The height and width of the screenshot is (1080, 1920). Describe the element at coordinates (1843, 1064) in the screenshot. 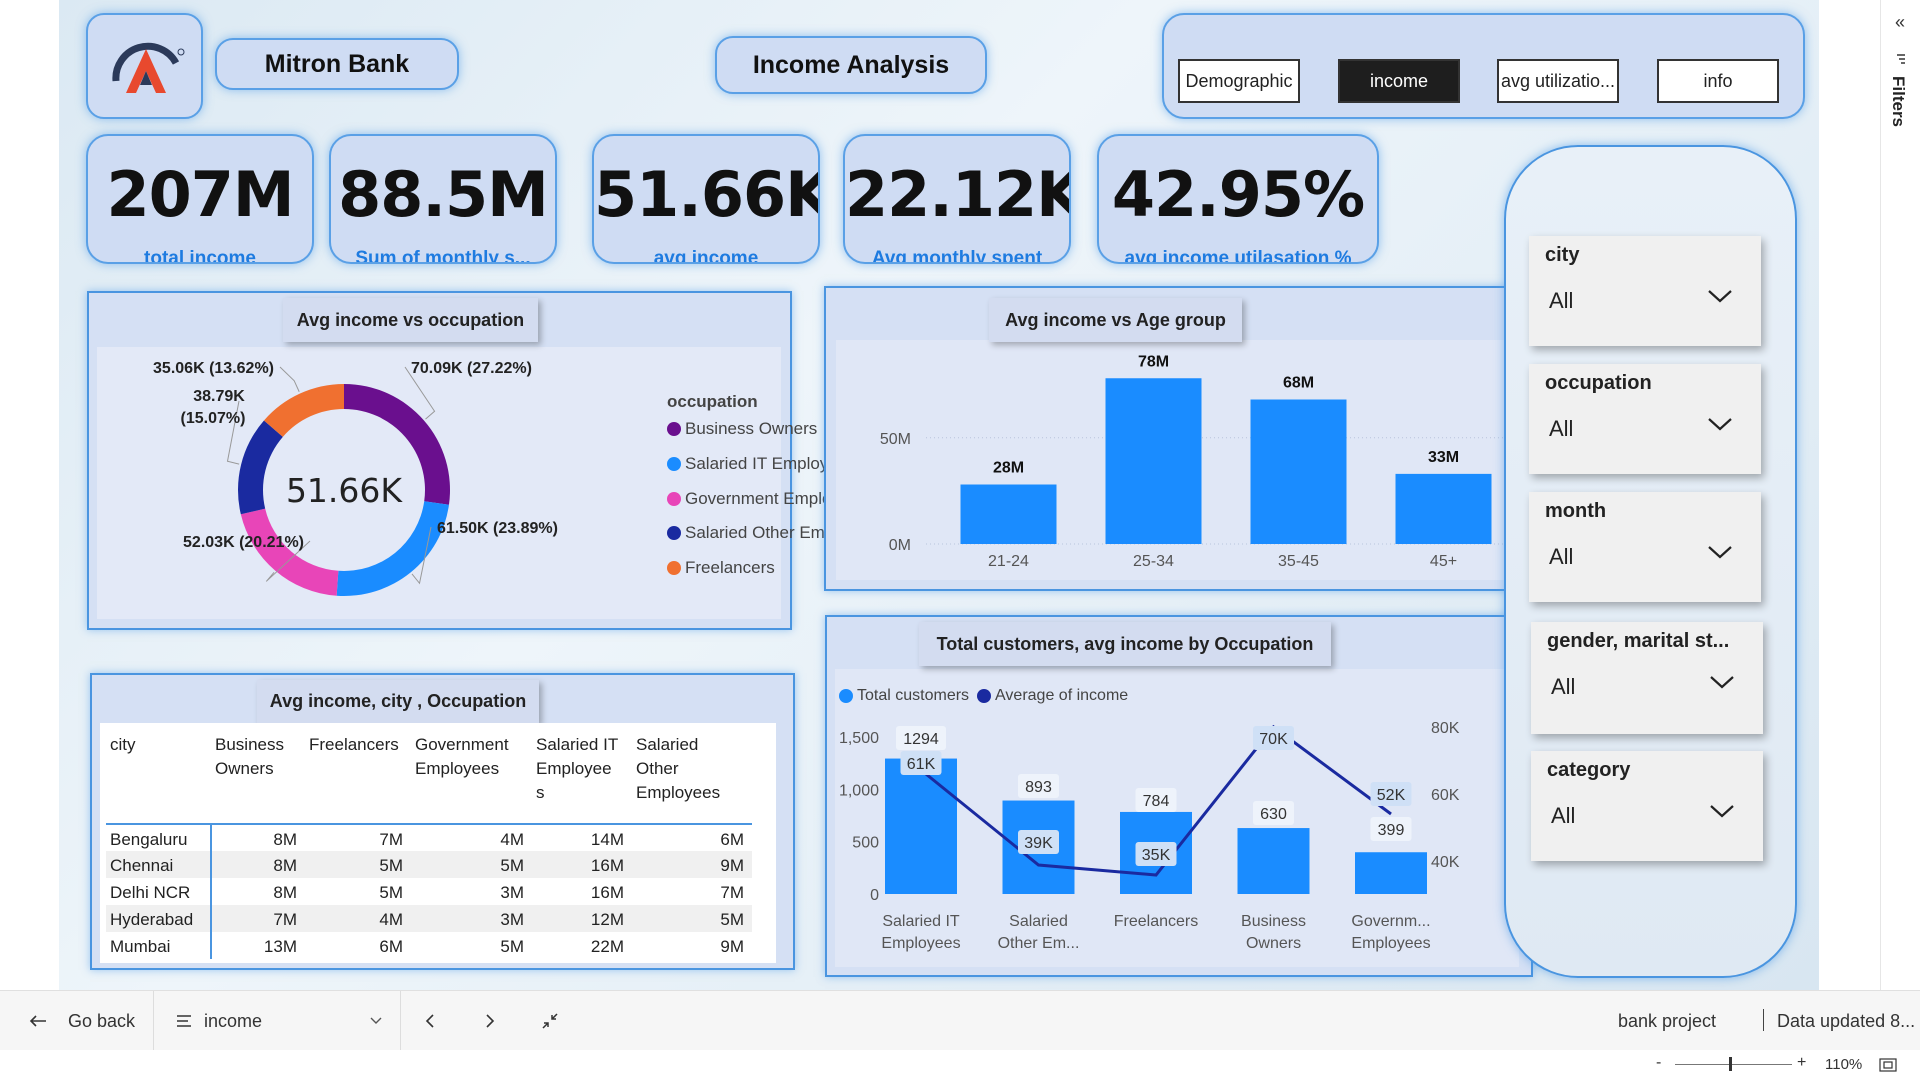

I see `zoom-level: 110%` at that location.